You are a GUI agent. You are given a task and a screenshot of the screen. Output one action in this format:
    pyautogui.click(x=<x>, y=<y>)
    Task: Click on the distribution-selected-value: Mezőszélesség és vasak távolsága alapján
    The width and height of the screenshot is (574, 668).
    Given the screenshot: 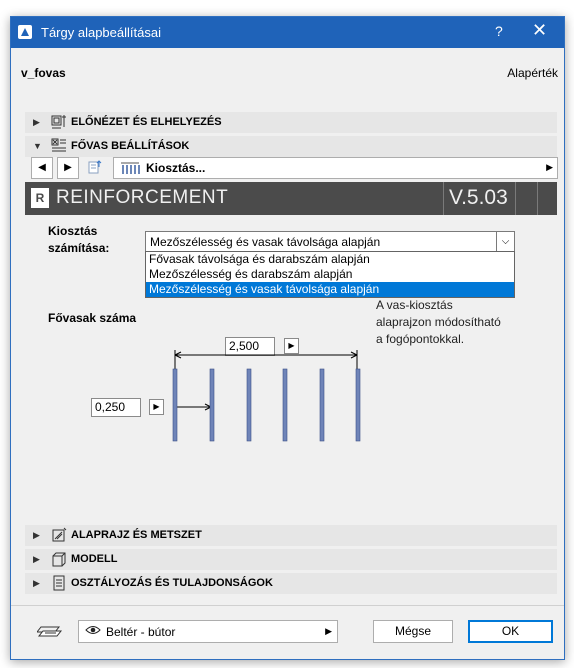 What is the action you would take?
    pyautogui.click(x=265, y=242)
    